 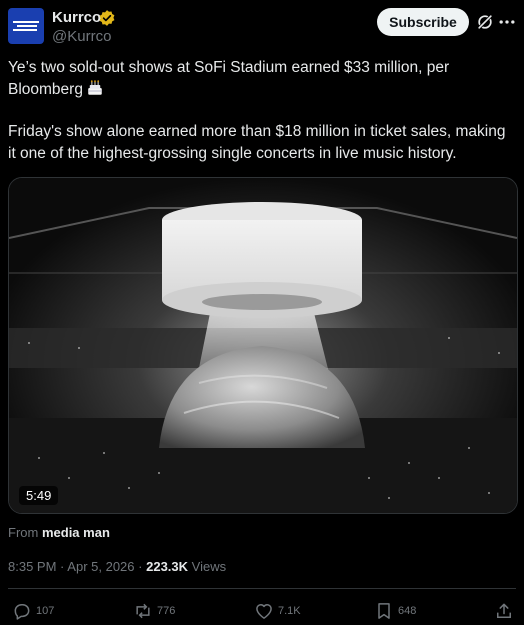 I want to click on bookmark-icon, so click(x=384, y=611).